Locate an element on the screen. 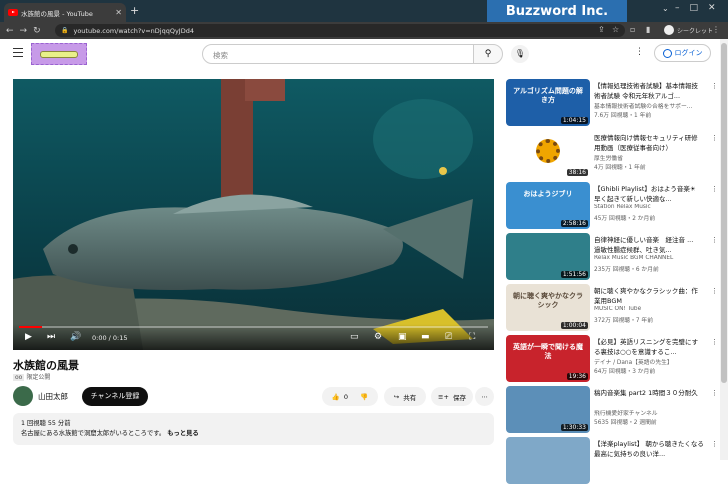 The width and height of the screenshot is (728, 485). incognito-label: シークレット is located at coordinates (695, 31).